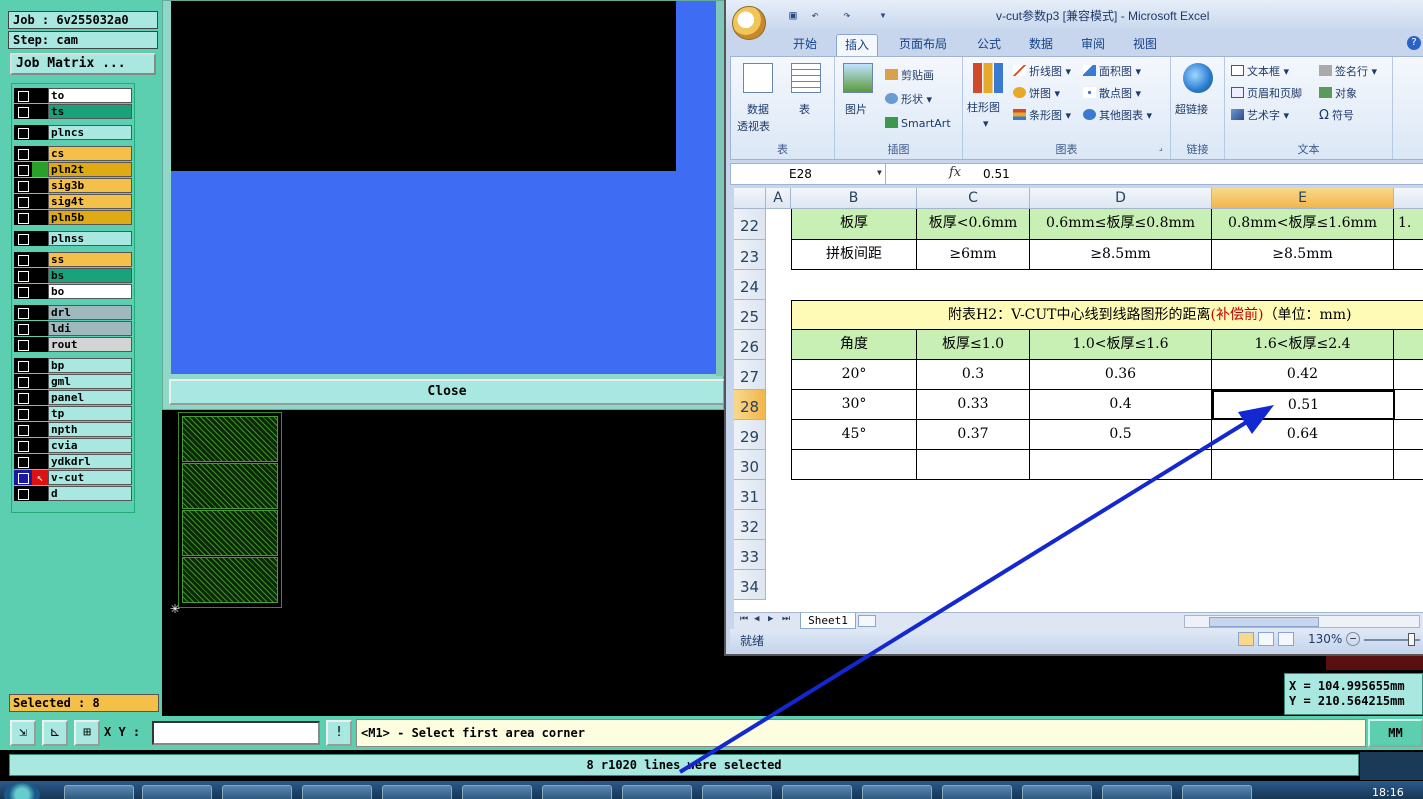  I want to click on layer-row: plncs, so click(73, 132).